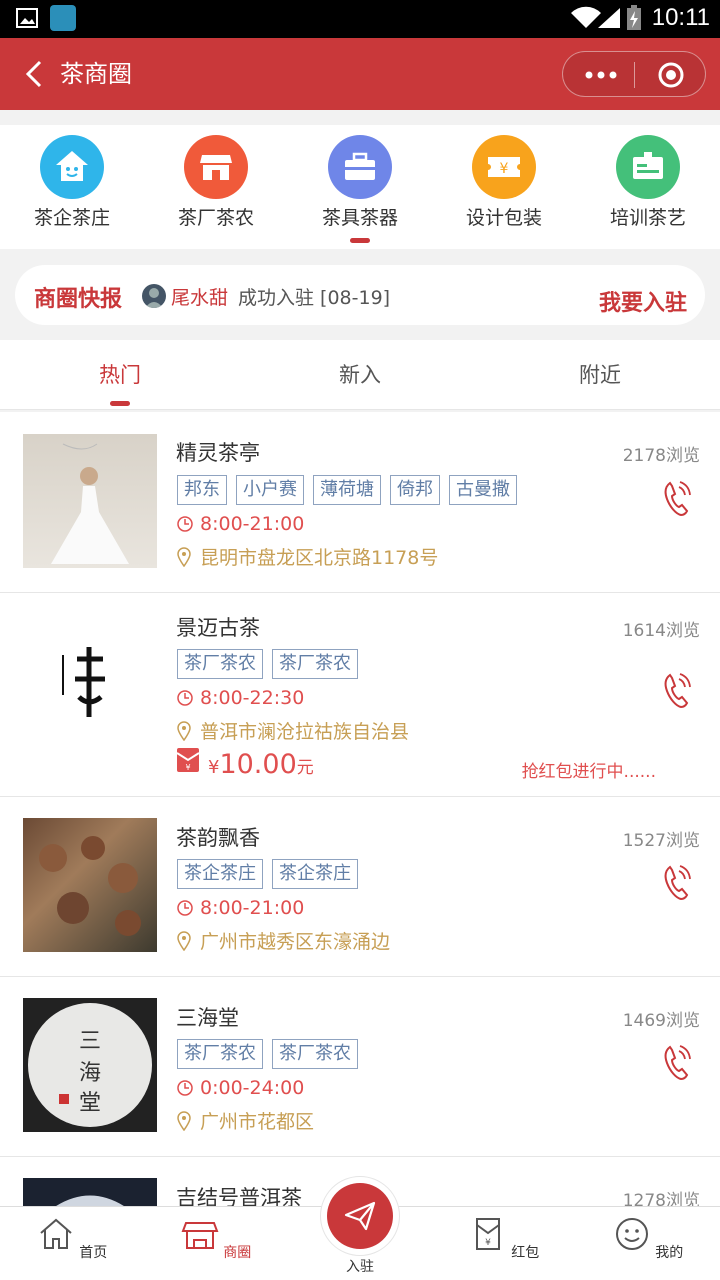 The width and height of the screenshot is (720, 1280). What do you see at coordinates (360, 74) in the screenshot?
I see `nav-bar: 茶商圈` at bounding box center [360, 74].